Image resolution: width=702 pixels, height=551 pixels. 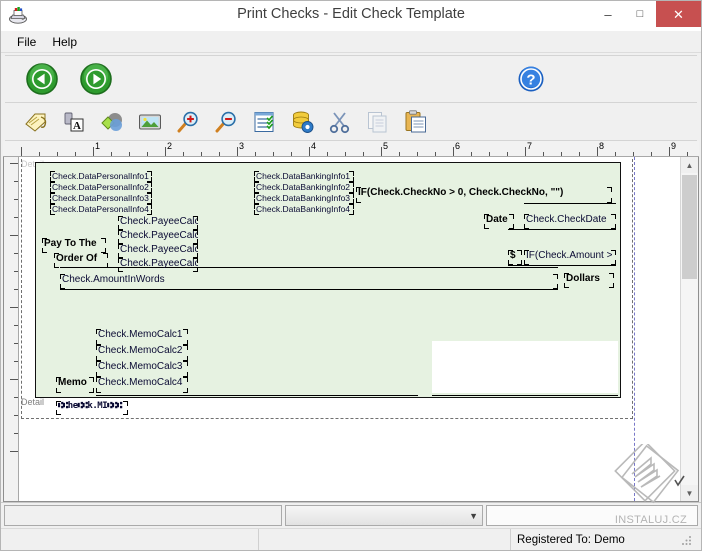 I want to click on maximize-button: □, so click(x=640, y=14).